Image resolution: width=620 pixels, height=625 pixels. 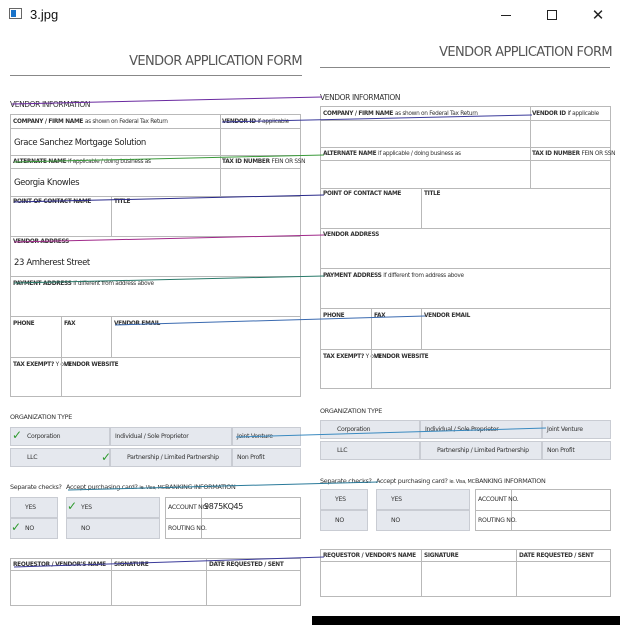 What do you see at coordinates (47, 183) in the screenshot?
I see `alternate-name-value: Georgia Knowles` at bounding box center [47, 183].